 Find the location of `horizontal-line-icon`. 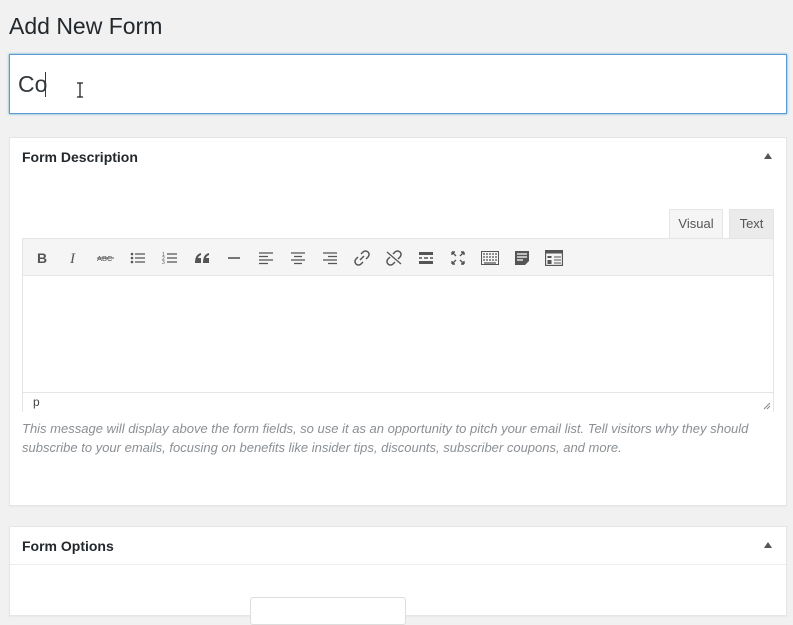

horizontal-line-icon is located at coordinates (234, 258).